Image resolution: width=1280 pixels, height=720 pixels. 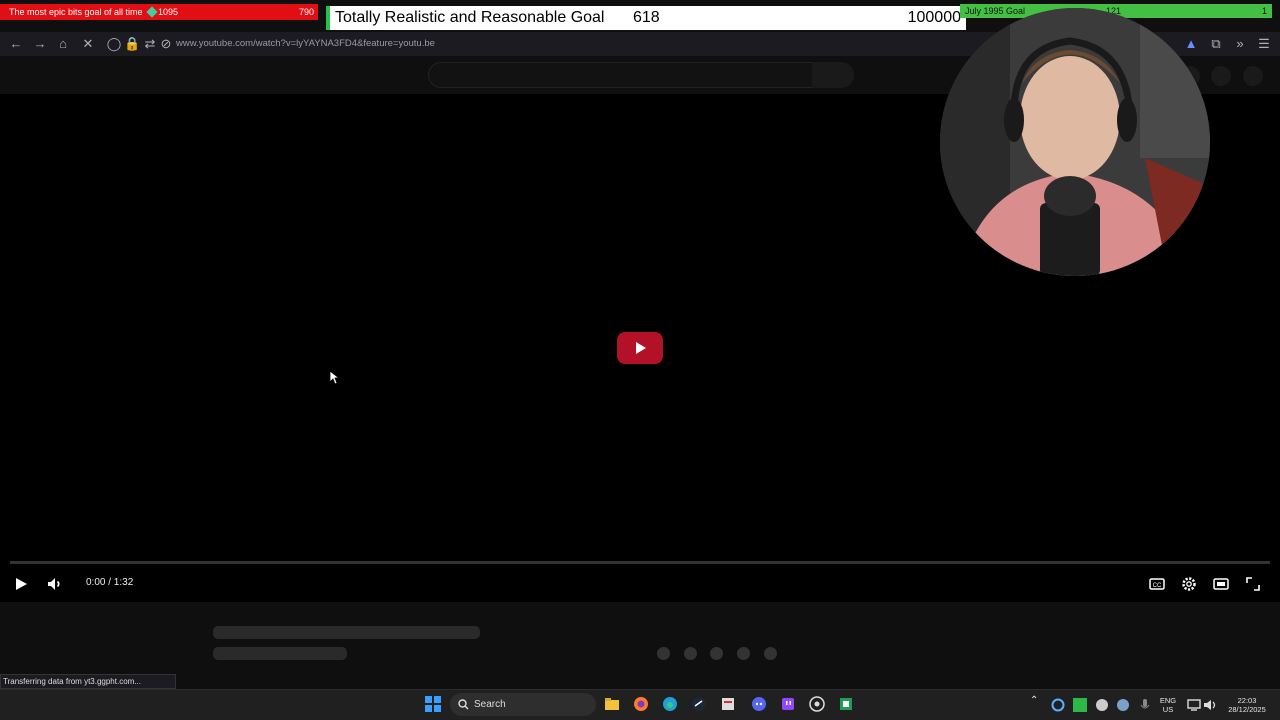 I want to click on theater-mode-icon, so click(x=1221, y=584).